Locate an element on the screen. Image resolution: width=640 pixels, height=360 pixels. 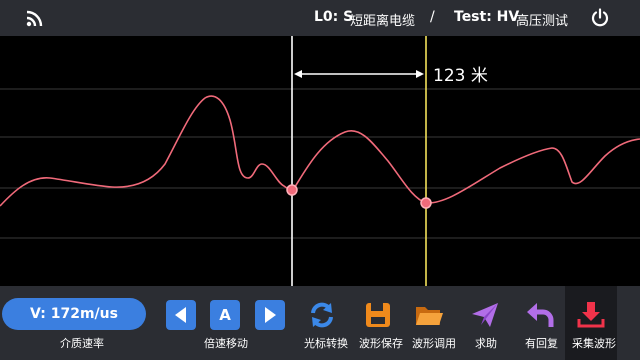
send-icon is located at coordinates (485, 315).